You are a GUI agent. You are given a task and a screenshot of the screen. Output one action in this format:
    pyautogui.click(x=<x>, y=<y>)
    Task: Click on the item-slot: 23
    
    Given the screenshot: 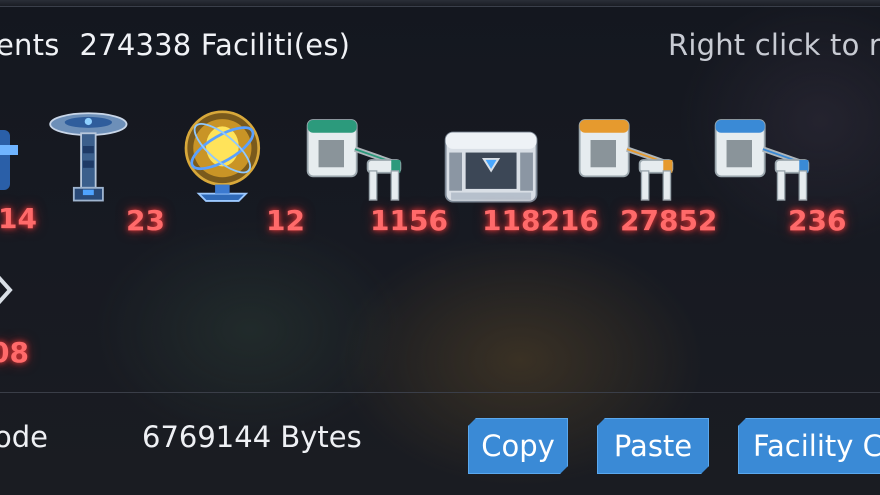 What is the action you would take?
    pyautogui.click(x=103, y=171)
    